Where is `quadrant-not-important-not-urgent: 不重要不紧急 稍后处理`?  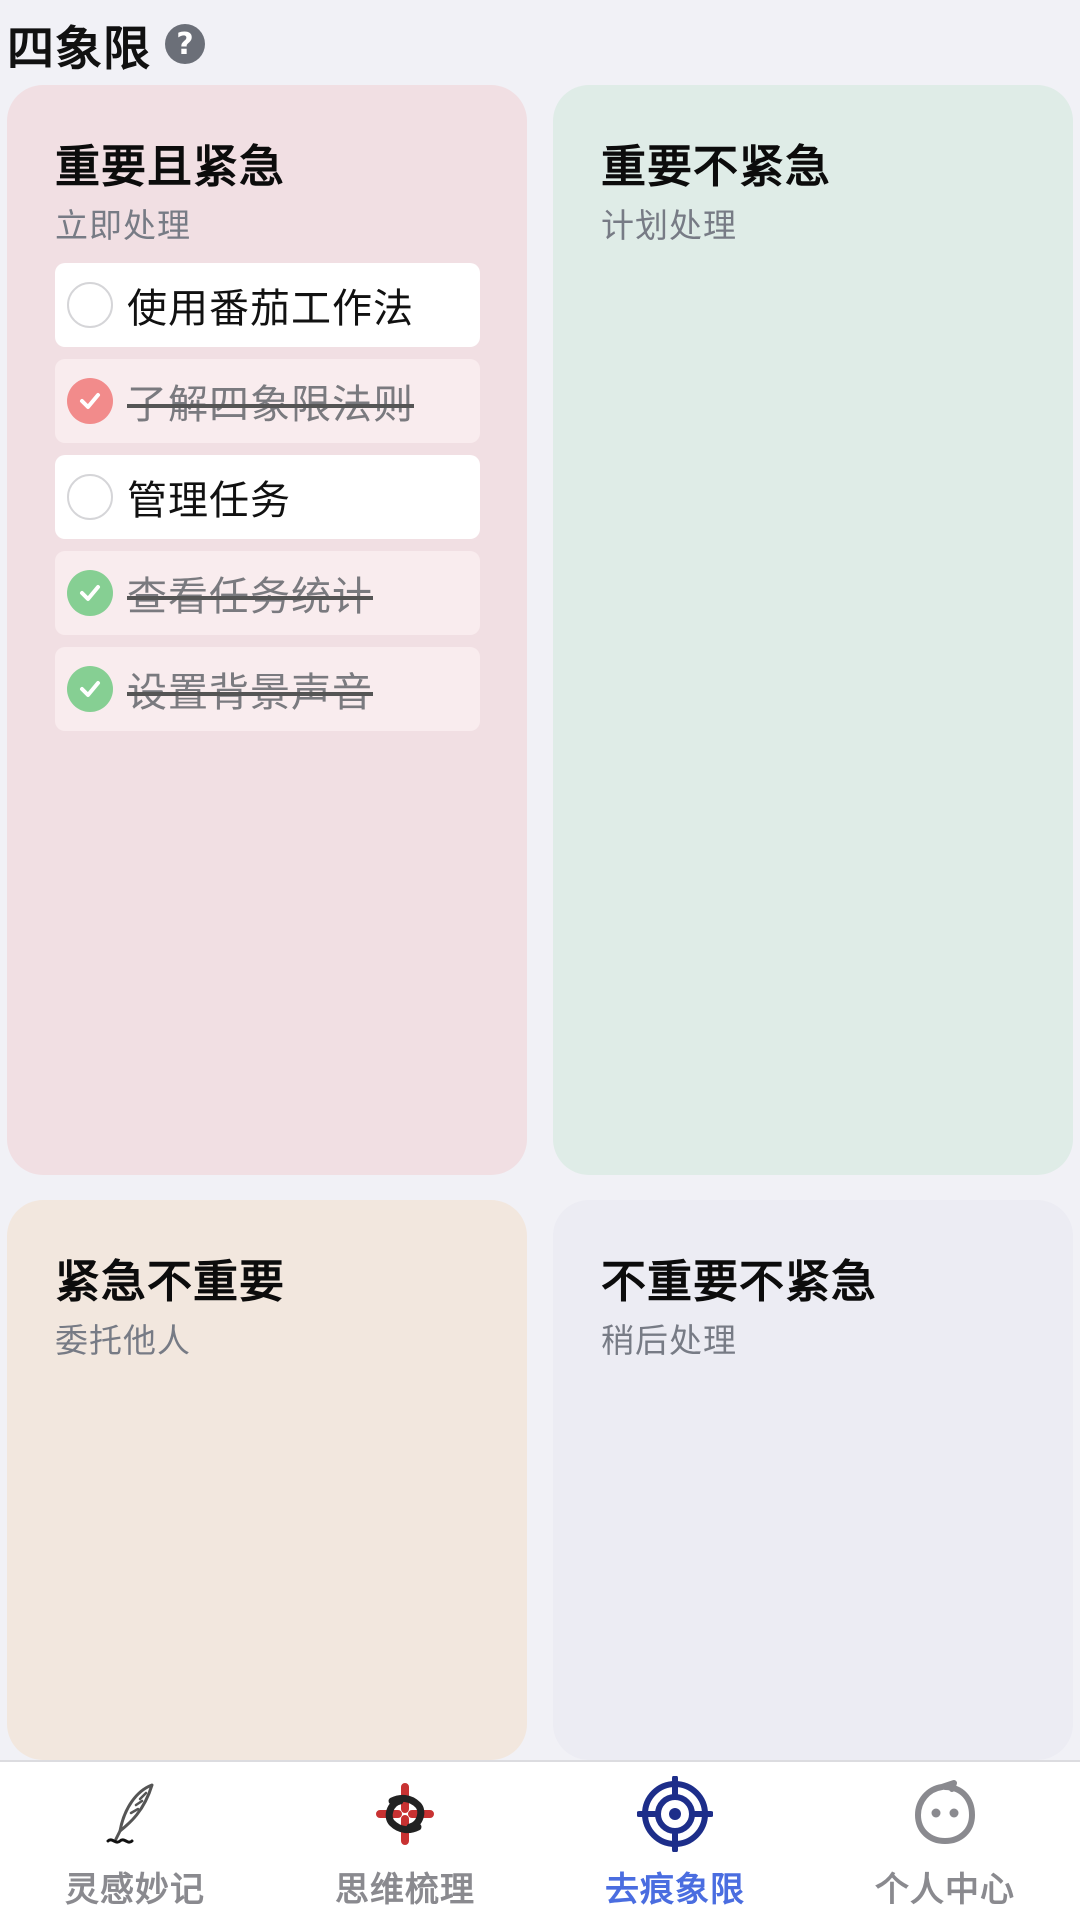
quadrant-not-important-not-urgent: 不重要不紧急 稍后处理 is located at coordinates (813, 1480).